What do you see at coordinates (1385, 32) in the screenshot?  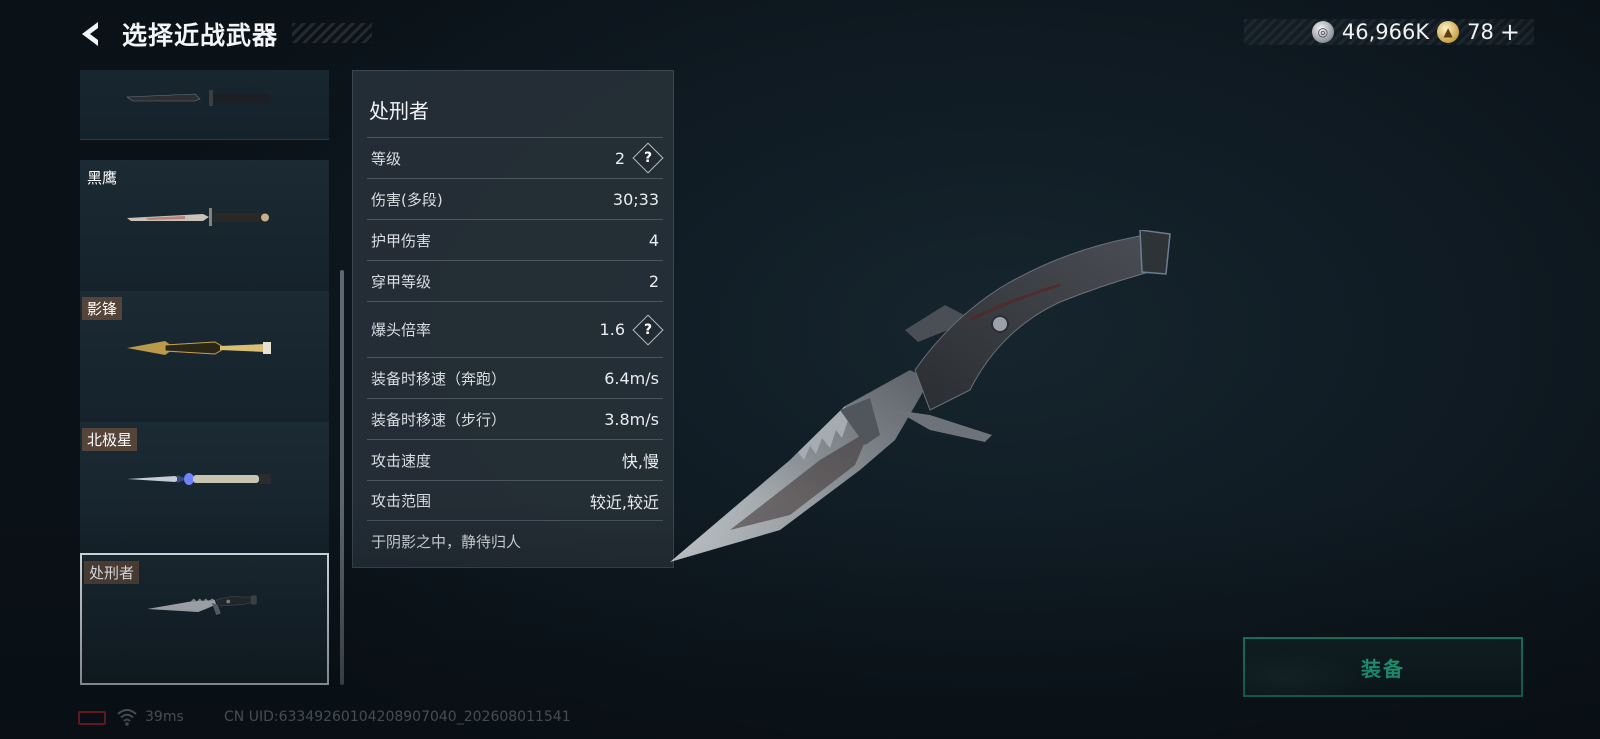 I see `silver-amount: 46,966K` at bounding box center [1385, 32].